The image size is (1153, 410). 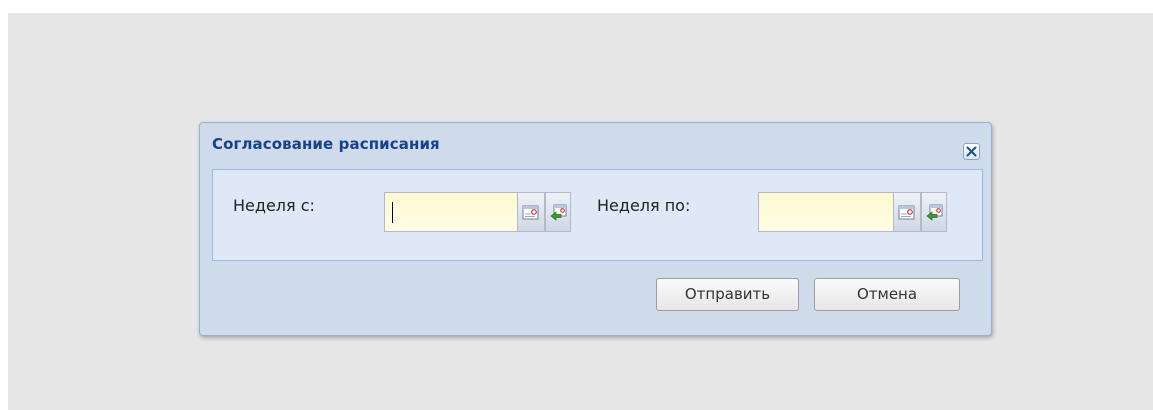 I want to click on close-icon, so click(x=971, y=151).